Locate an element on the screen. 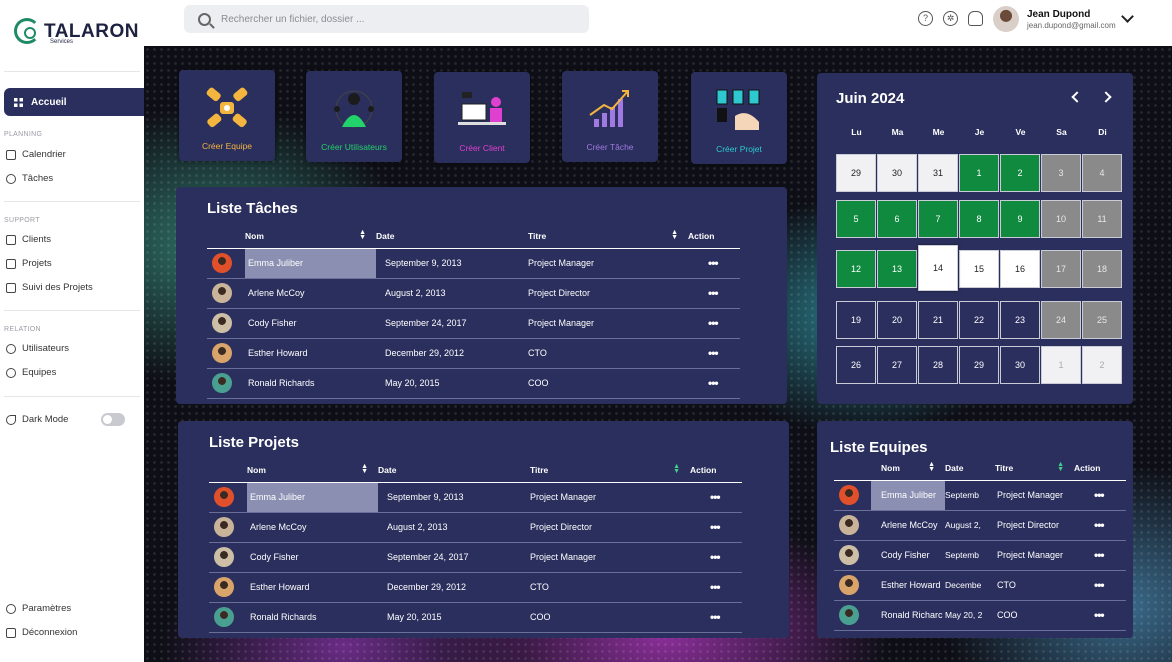 This screenshot has height=662, width=1172. calendar-day: 20 is located at coordinates (897, 320).